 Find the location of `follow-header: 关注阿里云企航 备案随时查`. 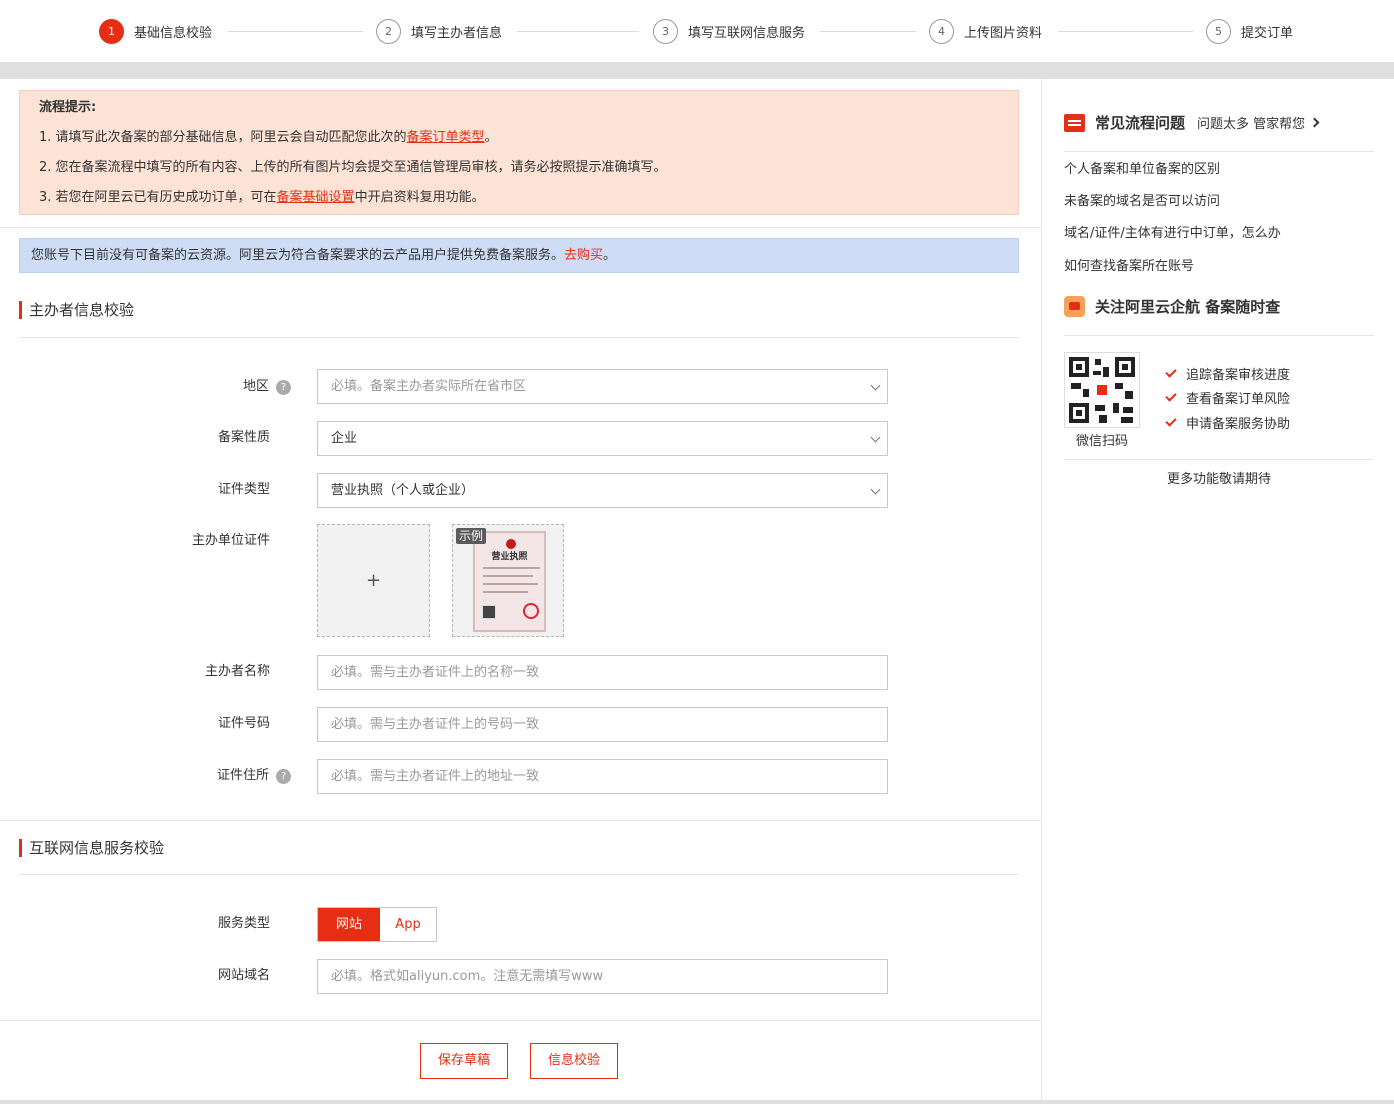

follow-header: 关注阿里云企航 备案随时查 is located at coordinates (1172, 306).